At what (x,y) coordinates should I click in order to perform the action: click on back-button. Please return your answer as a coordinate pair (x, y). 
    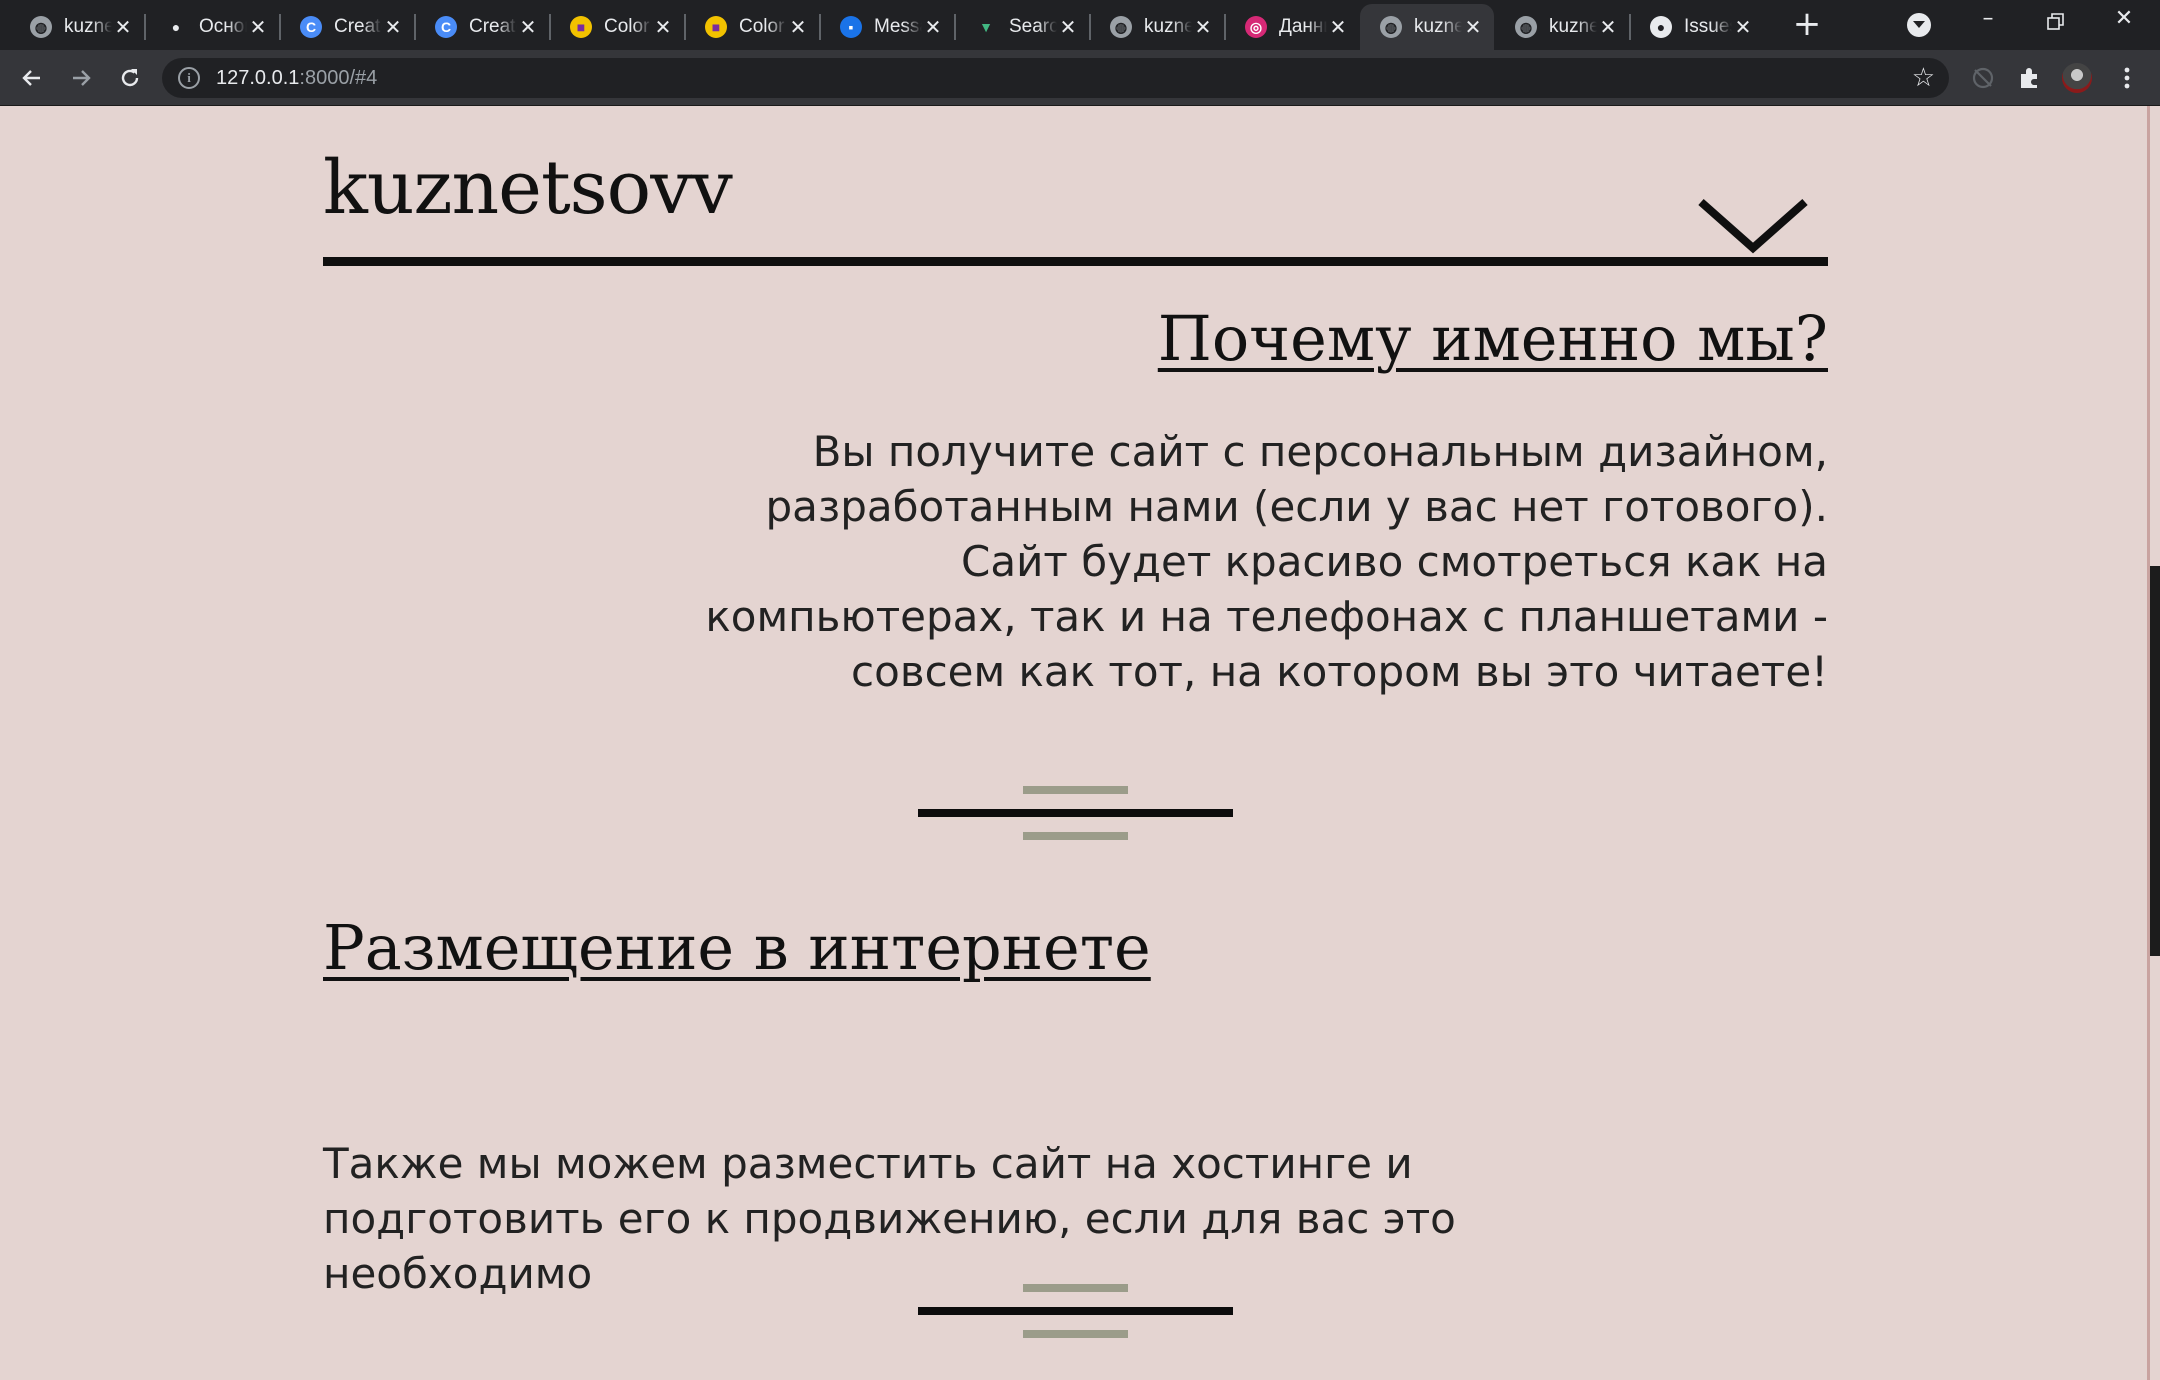
    Looking at the image, I should click on (32, 78).